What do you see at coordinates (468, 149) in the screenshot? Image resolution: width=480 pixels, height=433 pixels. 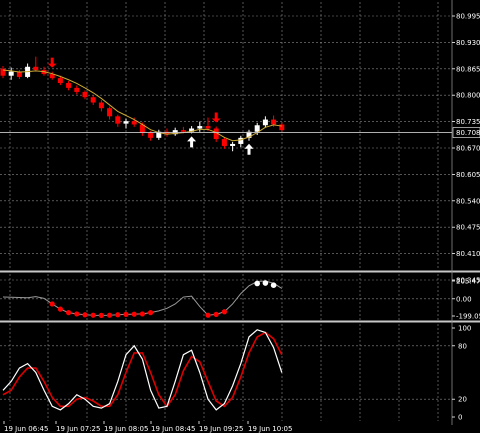 I see `price-y-tick-label: 80.670` at bounding box center [468, 149].